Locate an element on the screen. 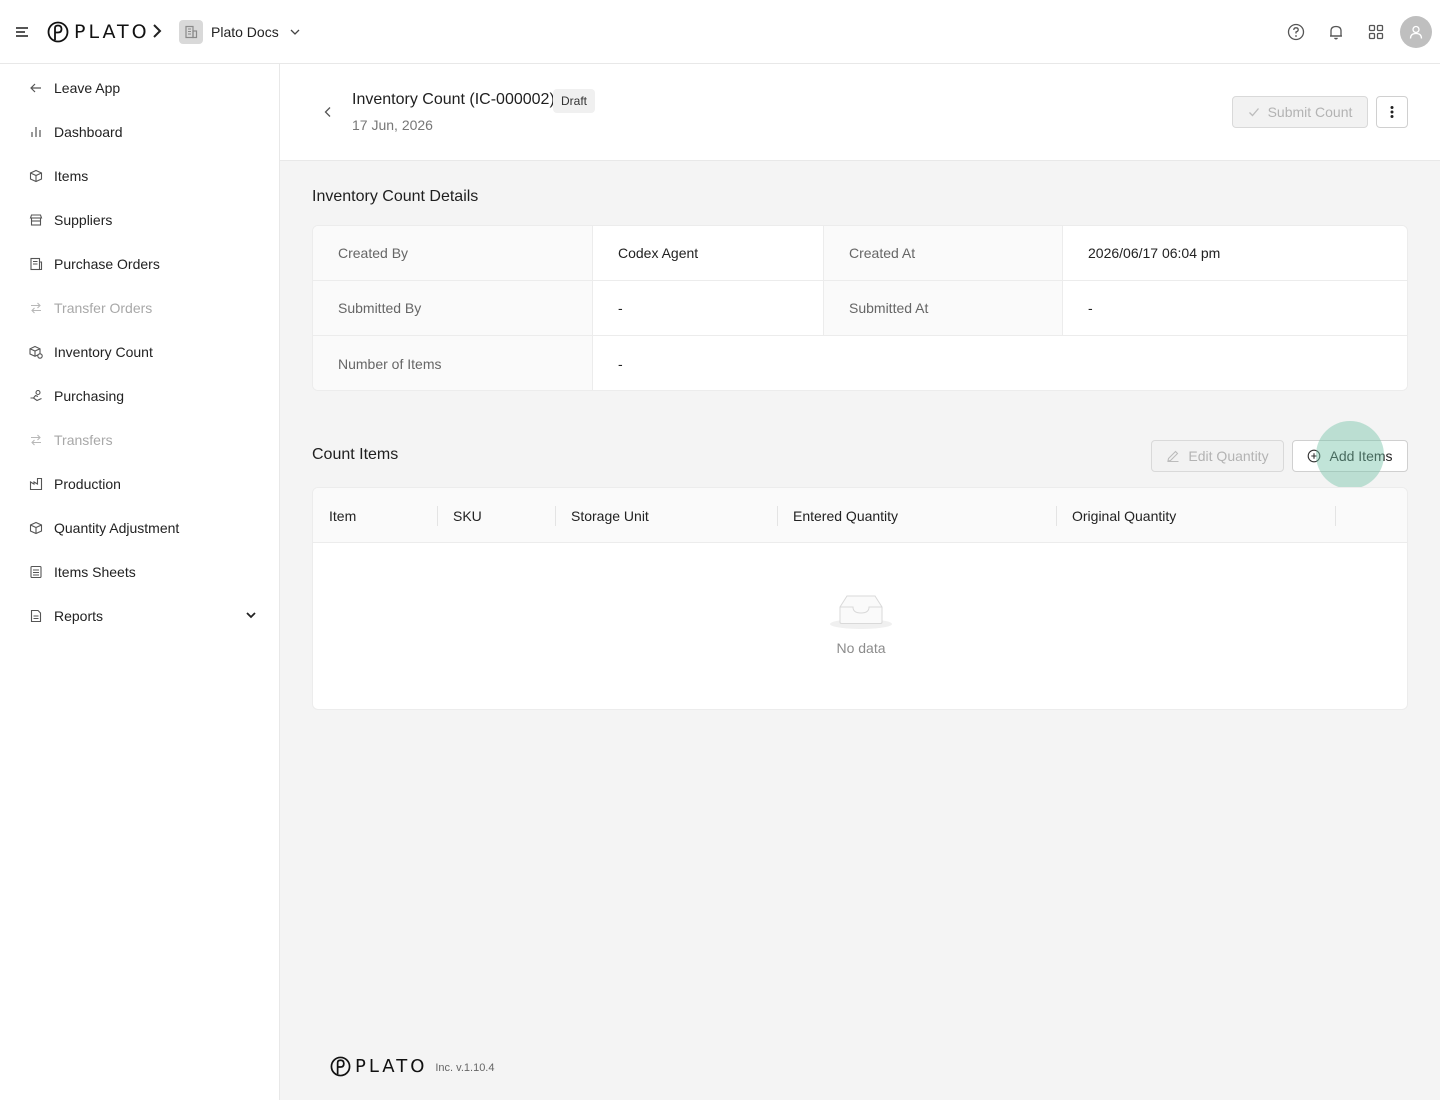  sidebar-item-transfer-orders: Transfer Orders is located at coordinates (139, 308).